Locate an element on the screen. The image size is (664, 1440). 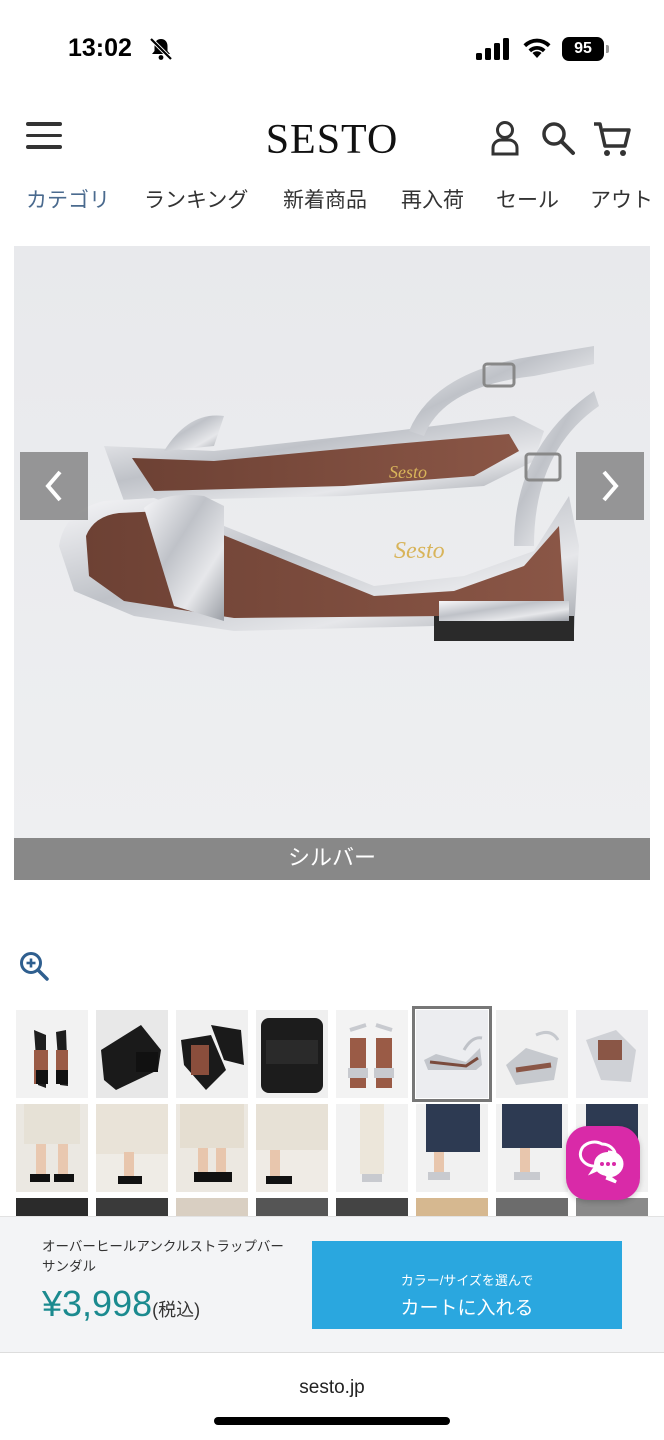
tax-label: (税込) is located at coordinates (176, 1310).